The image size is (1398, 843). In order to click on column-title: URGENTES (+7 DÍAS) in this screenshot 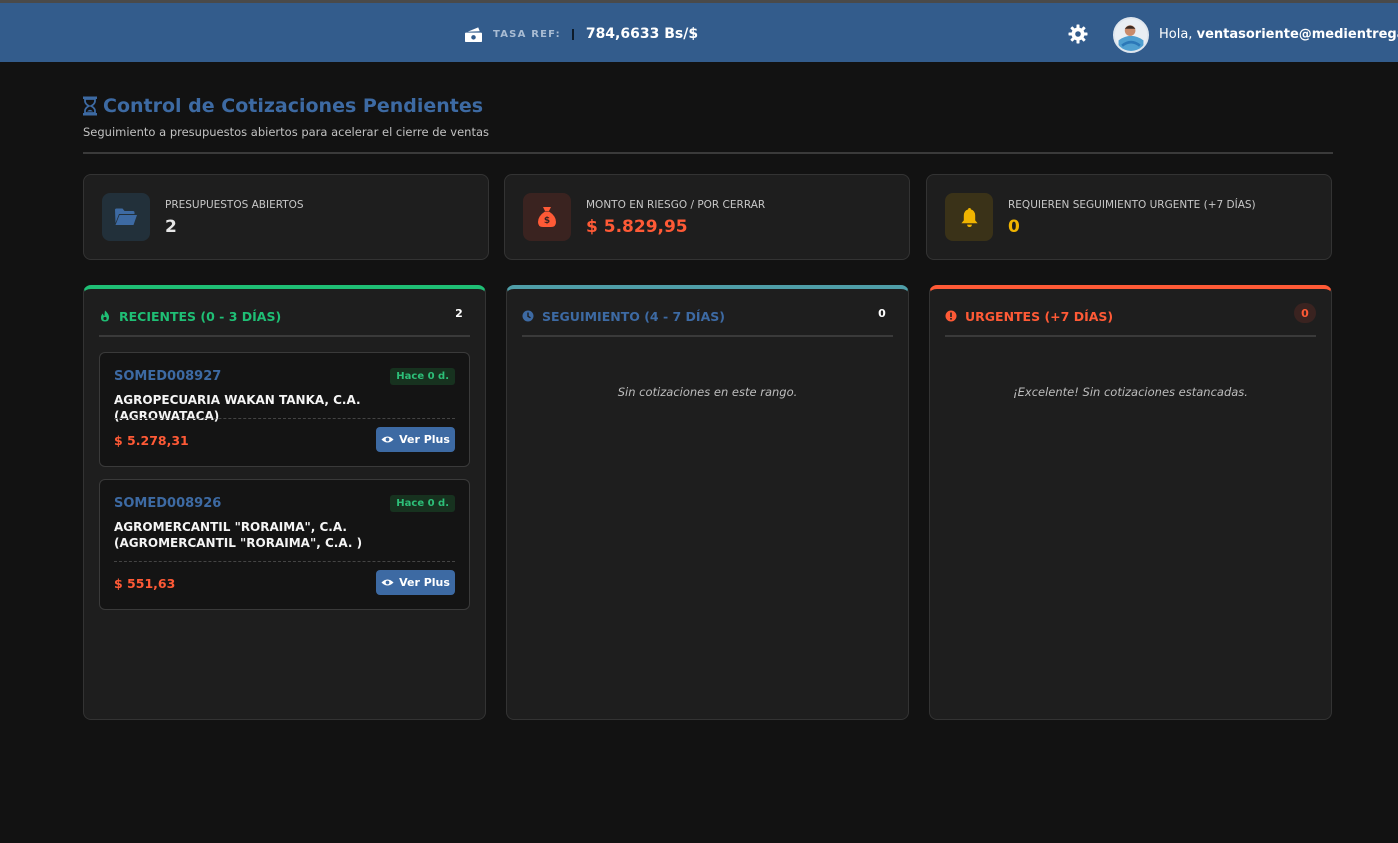, I will do `click(1039, 316)`.